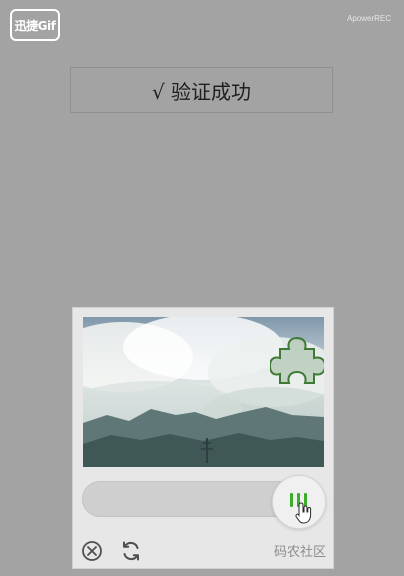 This screenshot has height=576, width=404. I want to click on hand-cursor-icon, so click(303, 513).